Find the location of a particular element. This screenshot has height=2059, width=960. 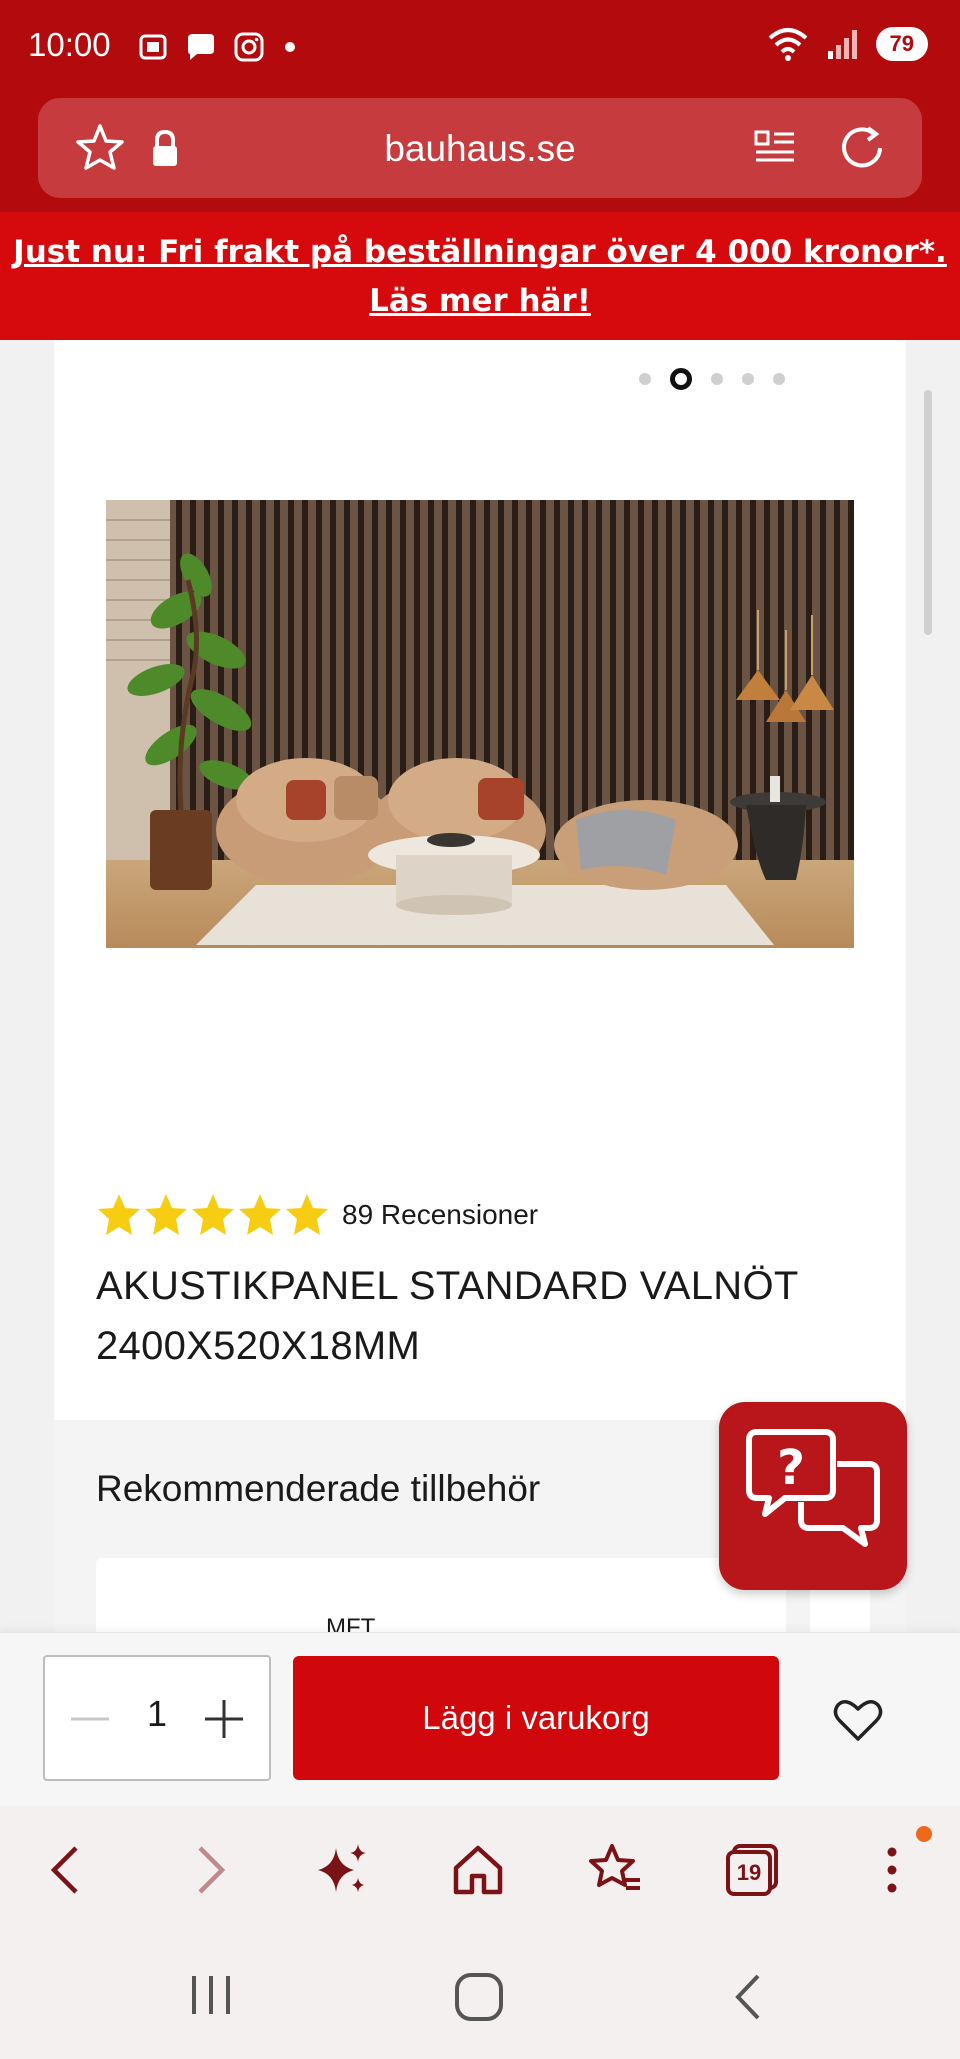

system-back-icon is located at coordinates (748, 1997).